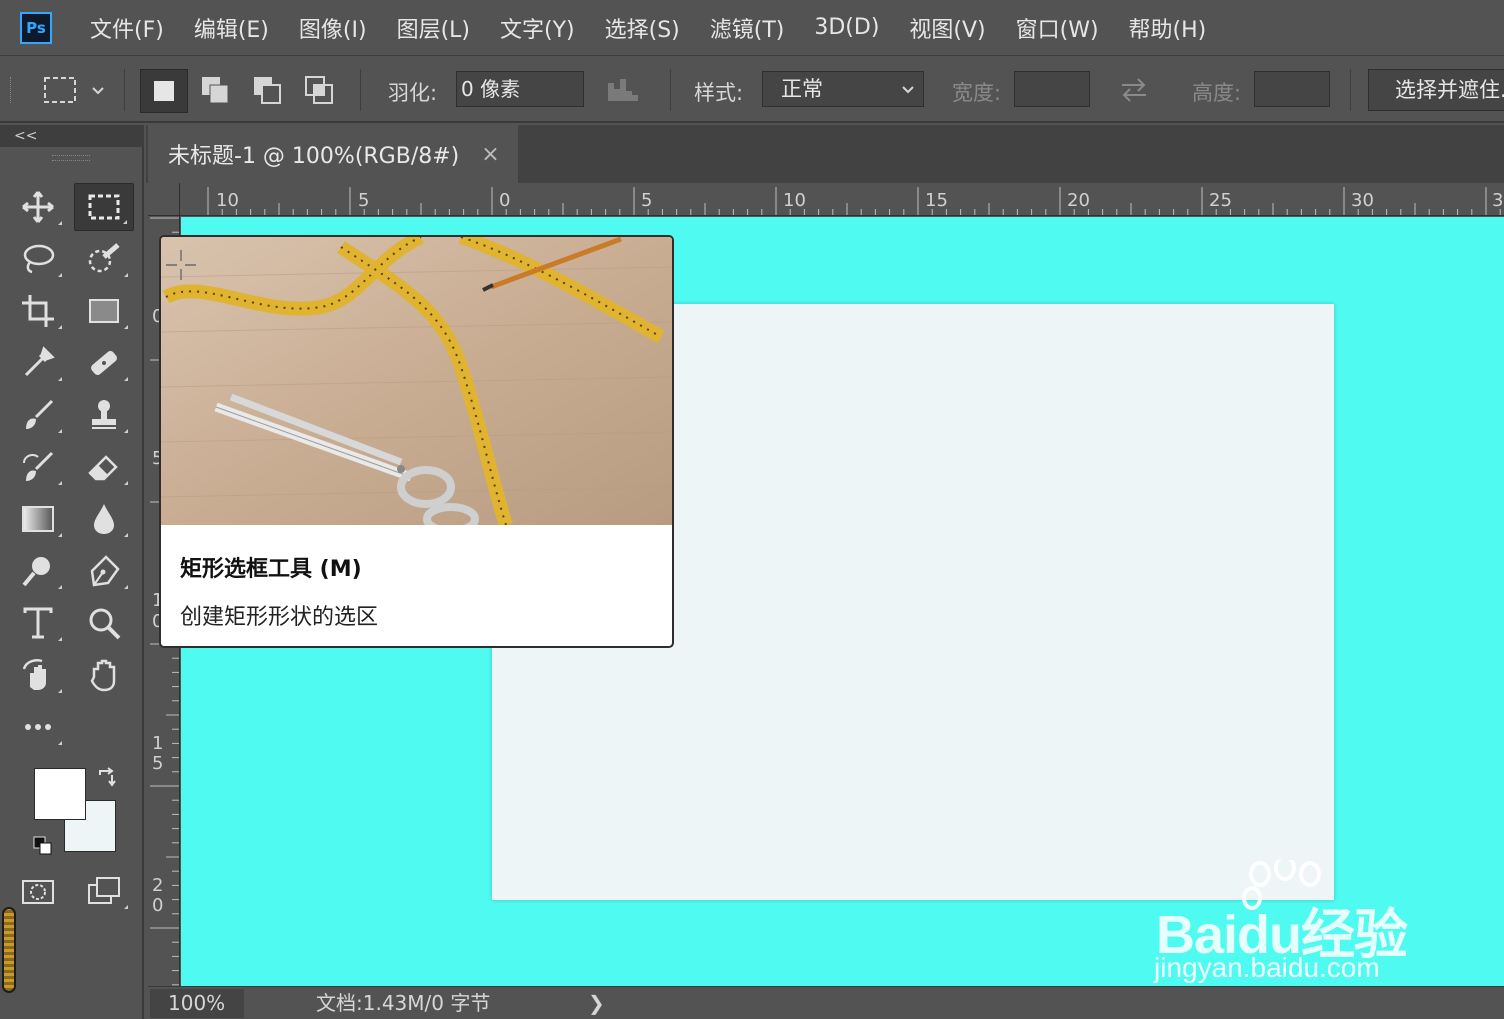 This screenshot has height=1019, width=1504. What do you see at coordinates (1220, 200) in the screenshot?
I see `ruler-label: 25` at bounding box center [1220, 200].